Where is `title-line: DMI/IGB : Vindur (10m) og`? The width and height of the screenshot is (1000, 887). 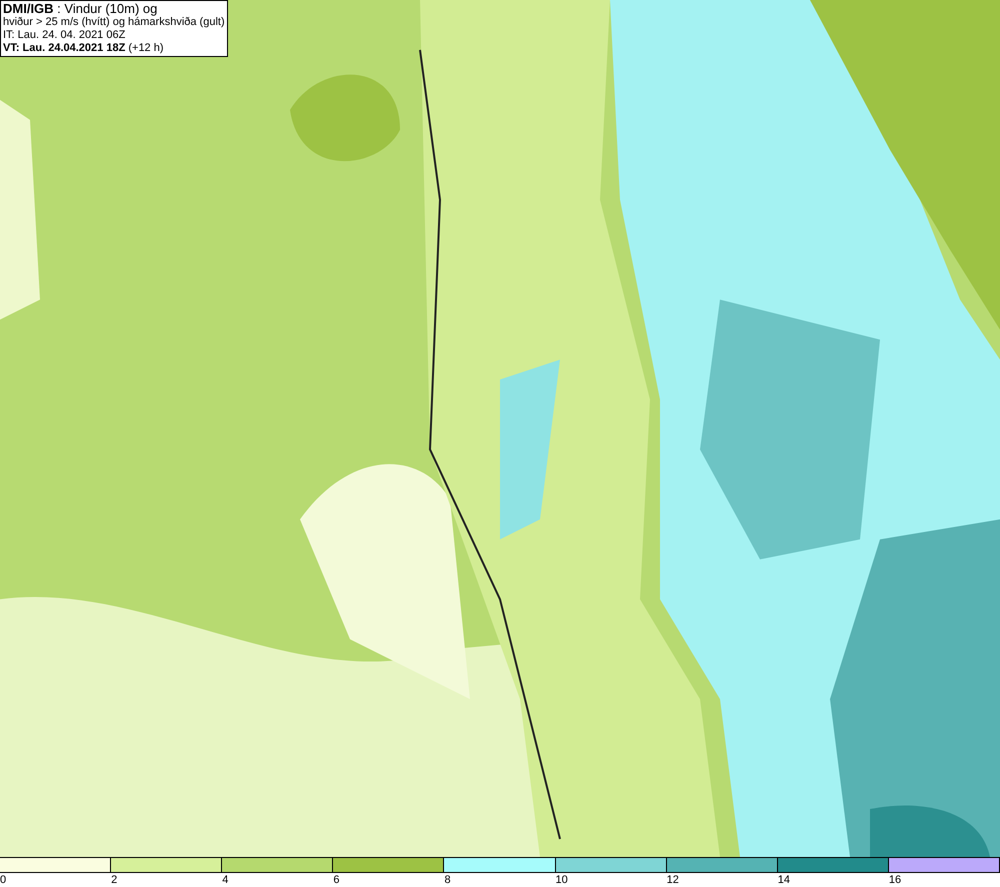 title-line: DMI/IGB : Vindur (10m) og is located at coordinates (80, 9).